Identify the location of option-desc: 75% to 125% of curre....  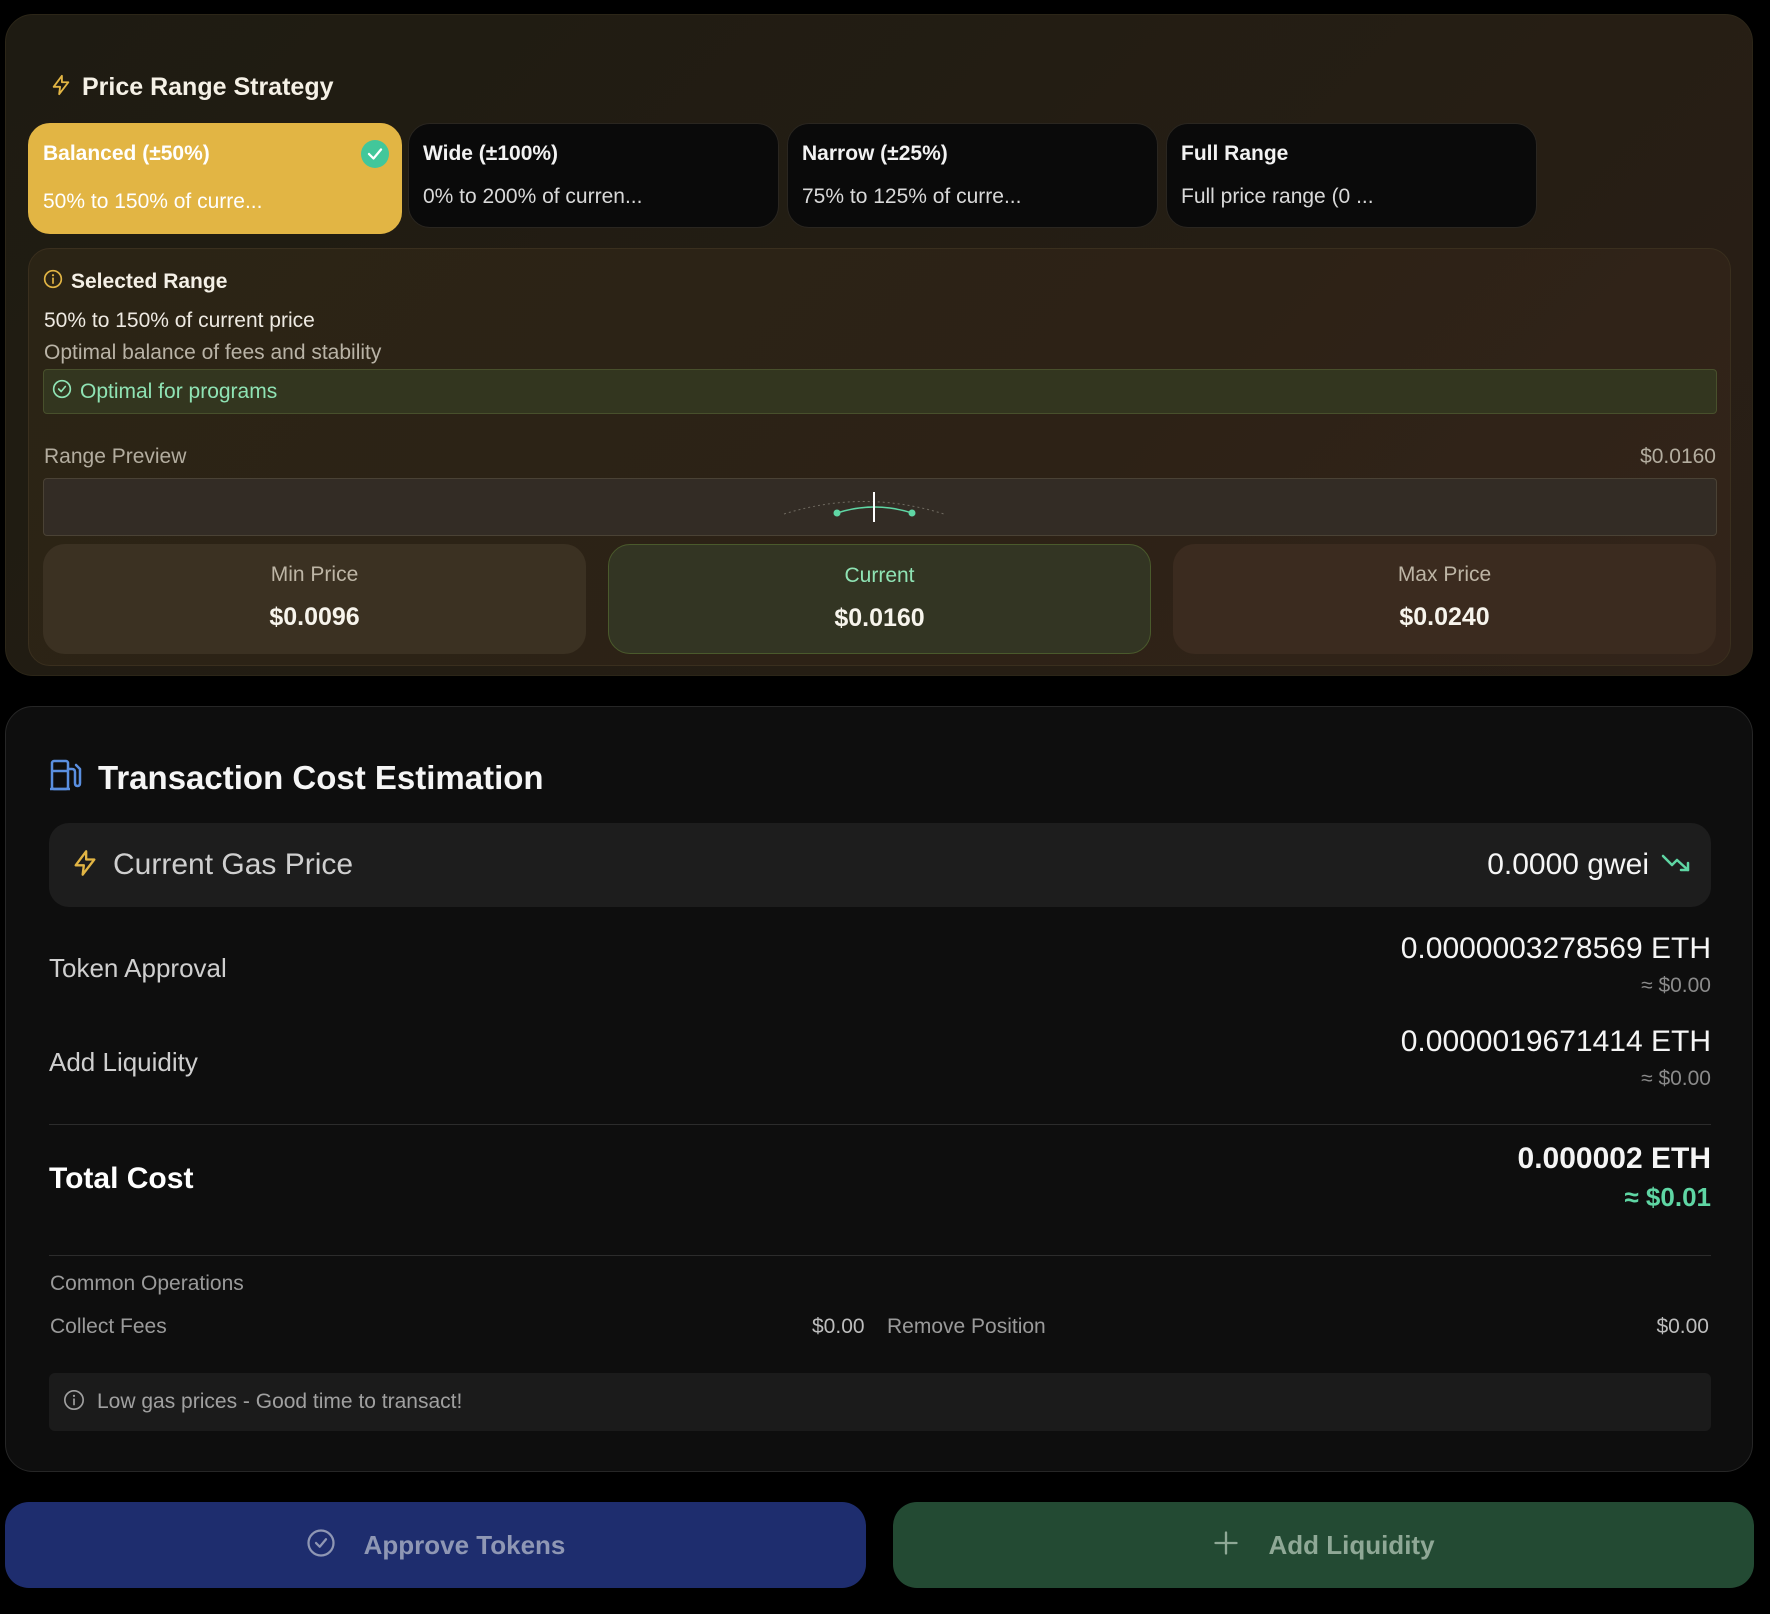
(912, 196).